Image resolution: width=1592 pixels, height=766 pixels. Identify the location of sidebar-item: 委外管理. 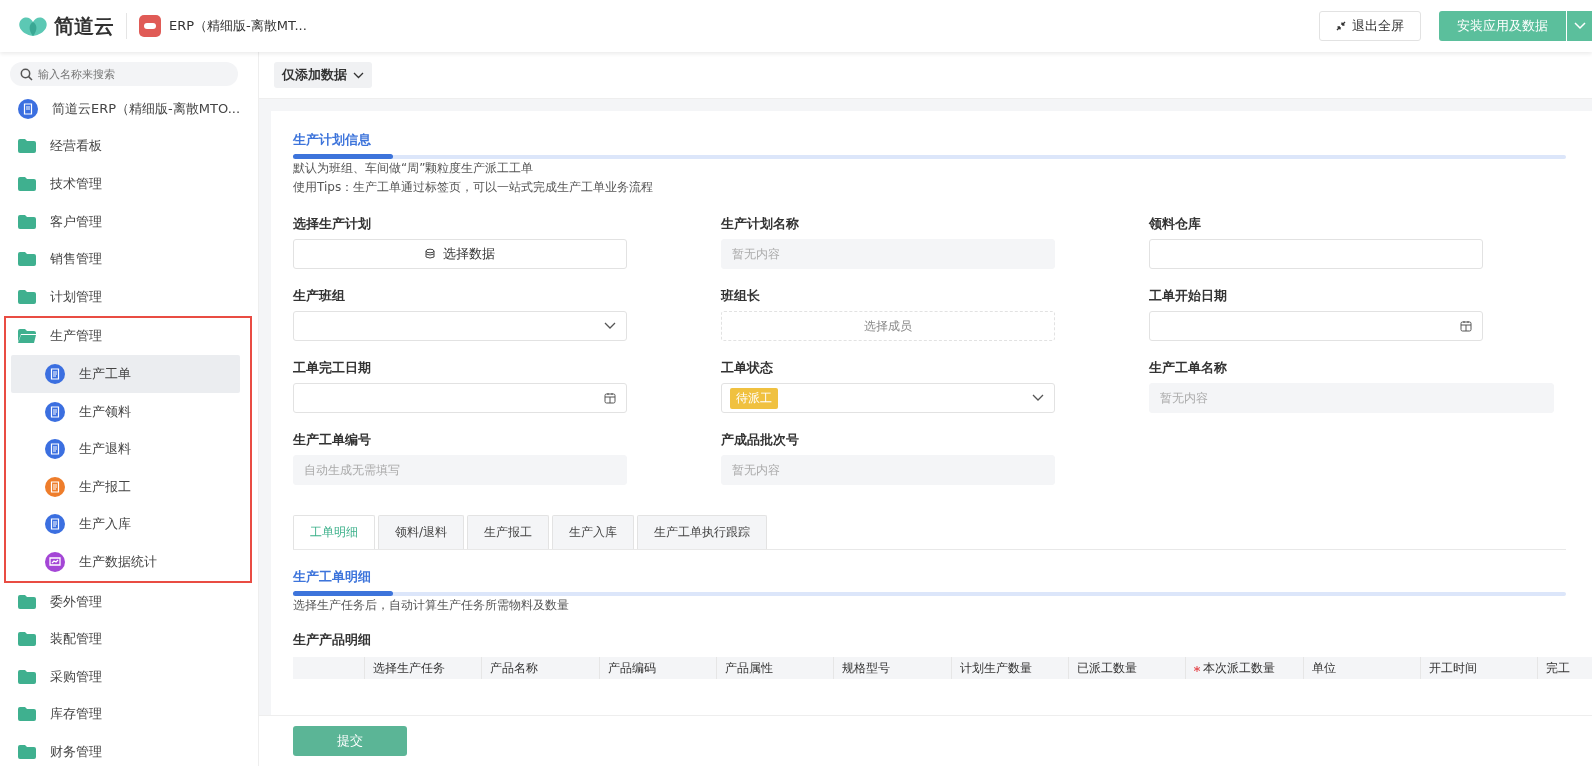
(121, 601).